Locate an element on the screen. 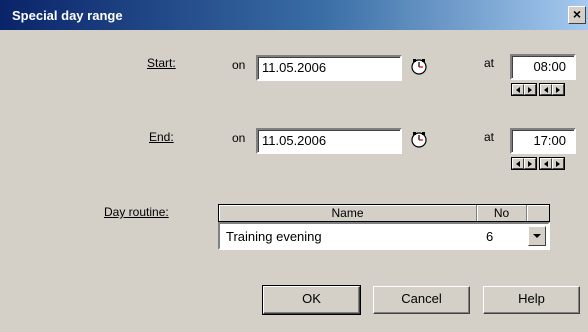 The width and height of the screenshot is (588, 332). end-minute-spinner is located at coordinates (552, 163).